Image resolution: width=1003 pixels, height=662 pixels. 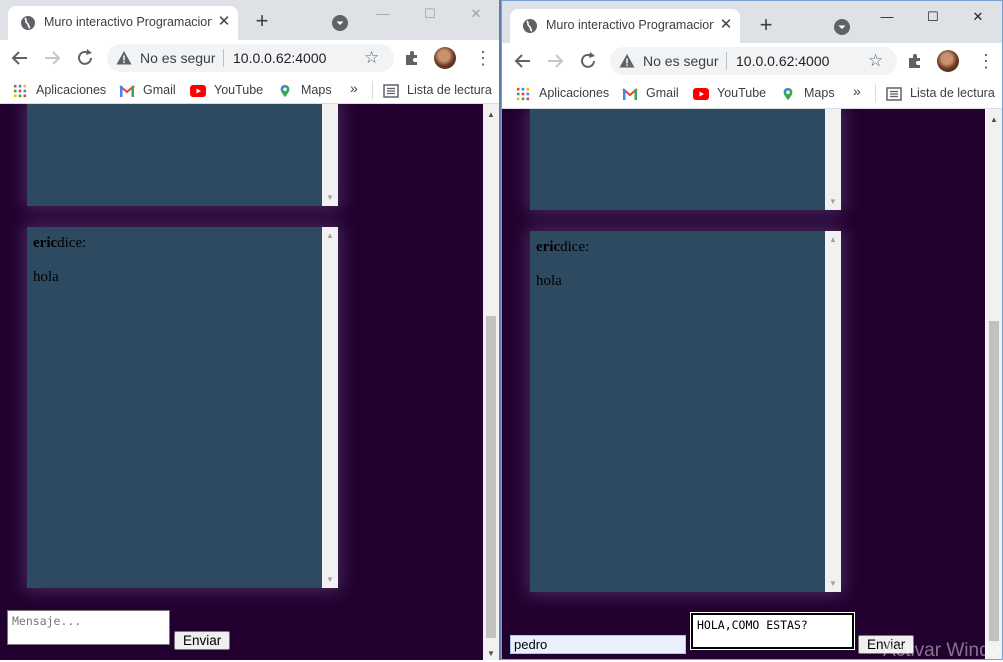 What do you see at coordinates (202, 640) in the screenshot?
I see `send-button: Enviar` at bounding box center [202, 640].